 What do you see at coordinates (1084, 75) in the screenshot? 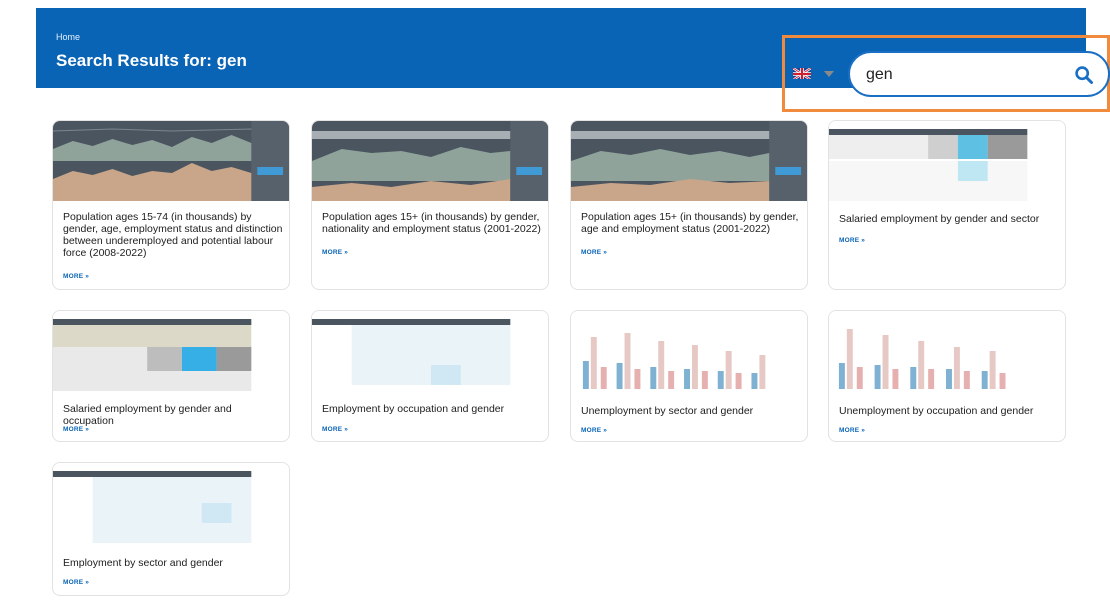
I see `search-icon` at bounding box center [1084, 75].